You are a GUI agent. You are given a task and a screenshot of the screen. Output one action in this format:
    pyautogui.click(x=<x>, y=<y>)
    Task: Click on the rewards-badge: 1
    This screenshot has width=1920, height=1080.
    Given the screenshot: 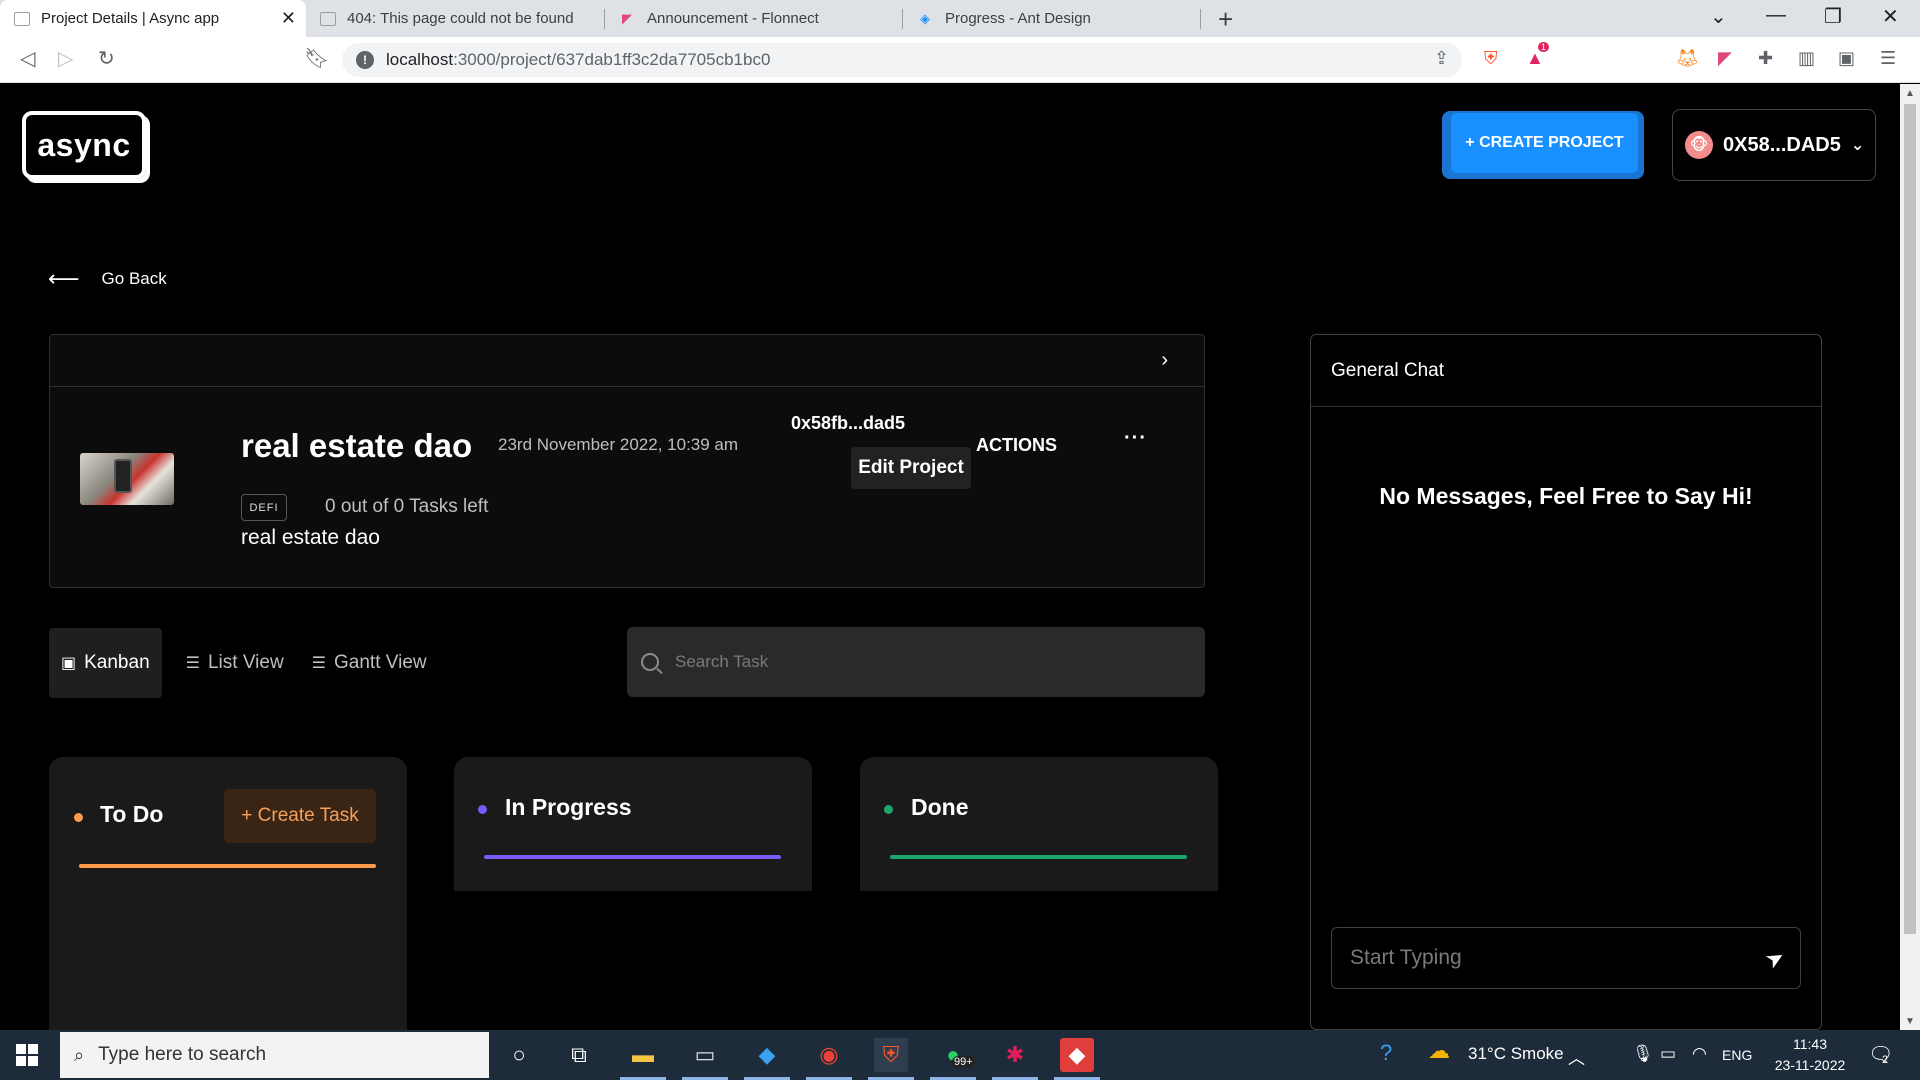 What is the action you would take?
    pyautogui.click(x=1544, y=47)
    